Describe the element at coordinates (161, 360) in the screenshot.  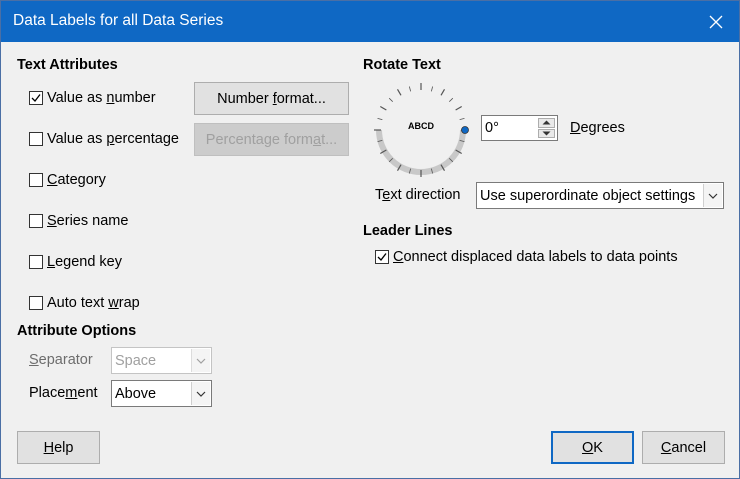
I see `separator-select: Space` at that location.